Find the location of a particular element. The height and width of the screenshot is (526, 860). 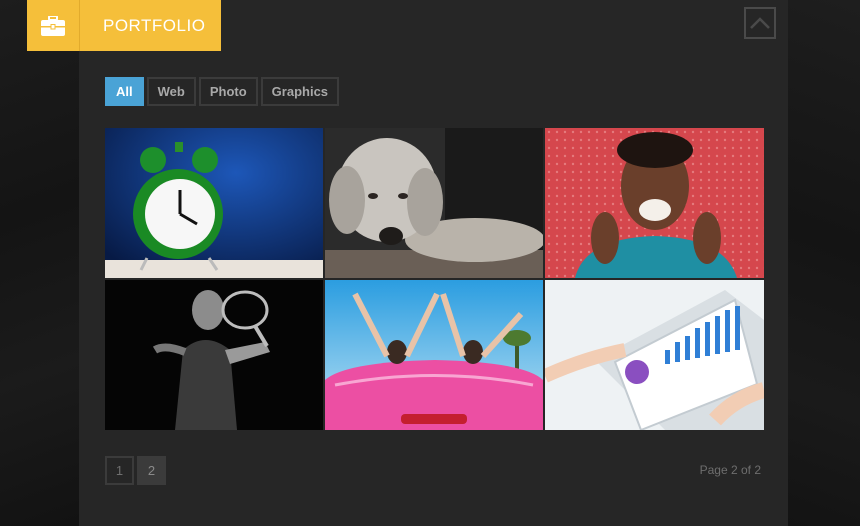

briefcase-icon is located at coordinates (53, 25).